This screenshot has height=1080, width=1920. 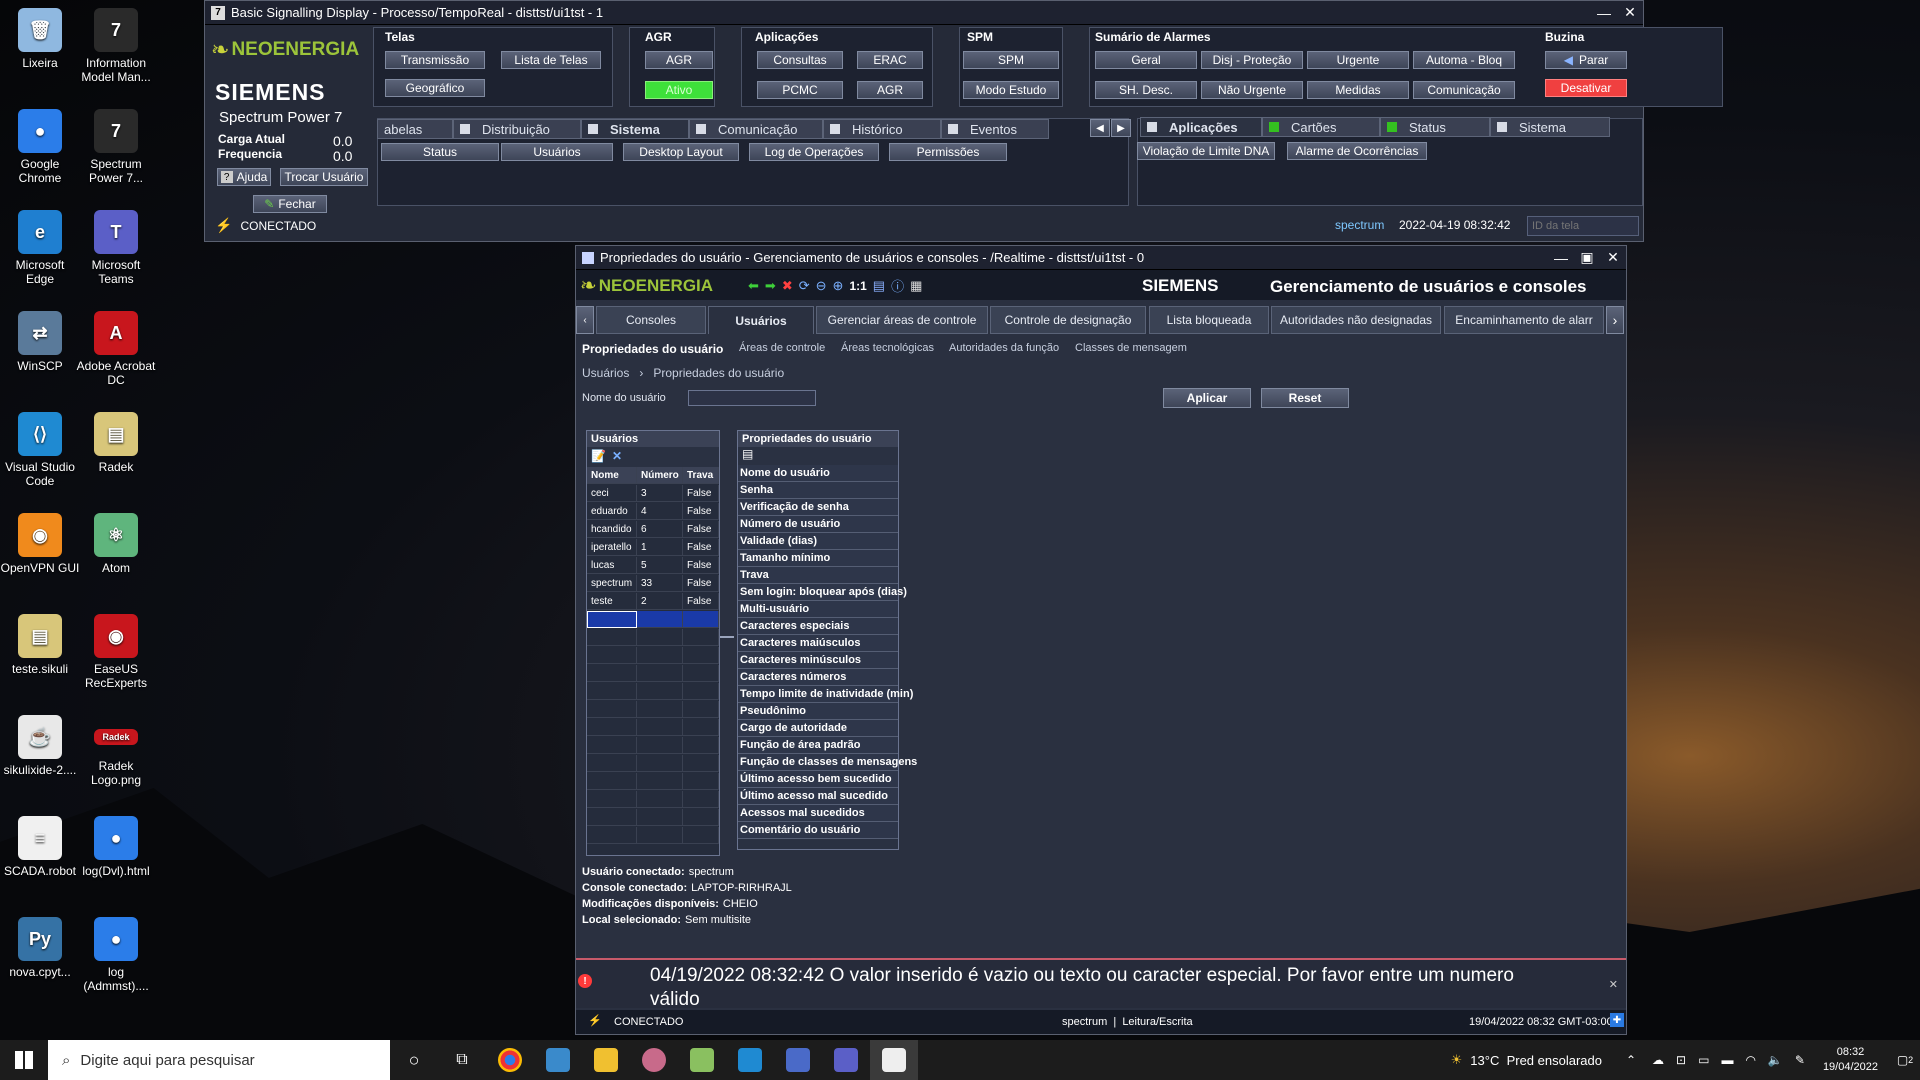 I want to click on tab-5: Autoridades não designadas, so click(x=1356, y=320).